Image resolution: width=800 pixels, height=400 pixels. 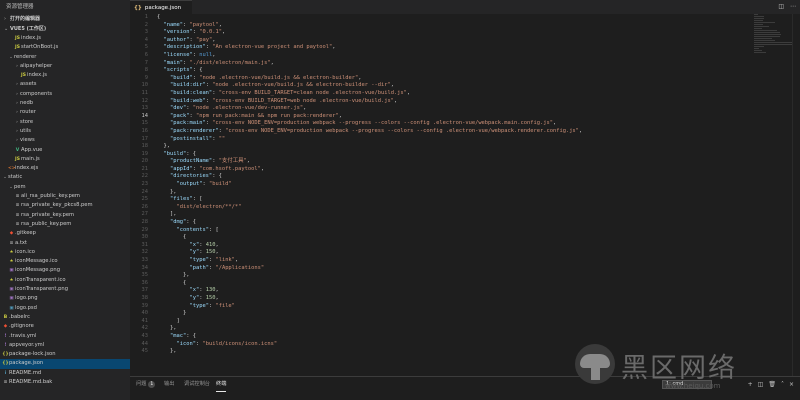 What do you see at coordinates (145, 85) in the screenshot?
I see `line-number: 10` at bounding box center [145, 85].